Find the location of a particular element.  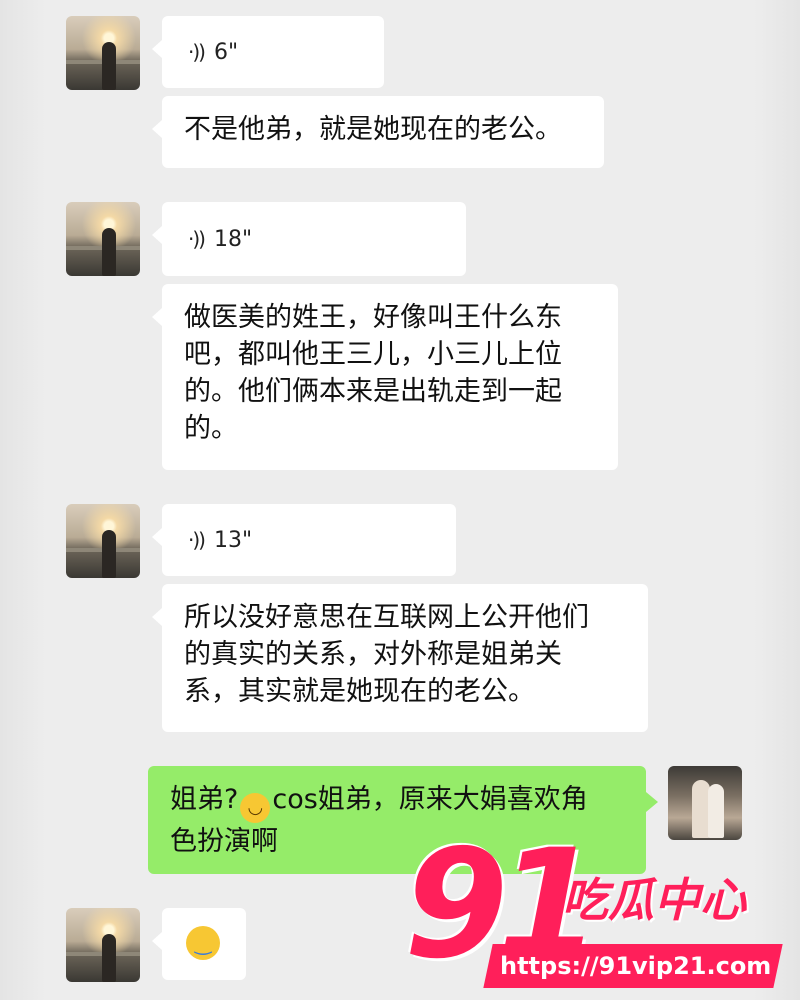

voice-message-bubble: ·)) 6" is located at coordinates (268, 52).